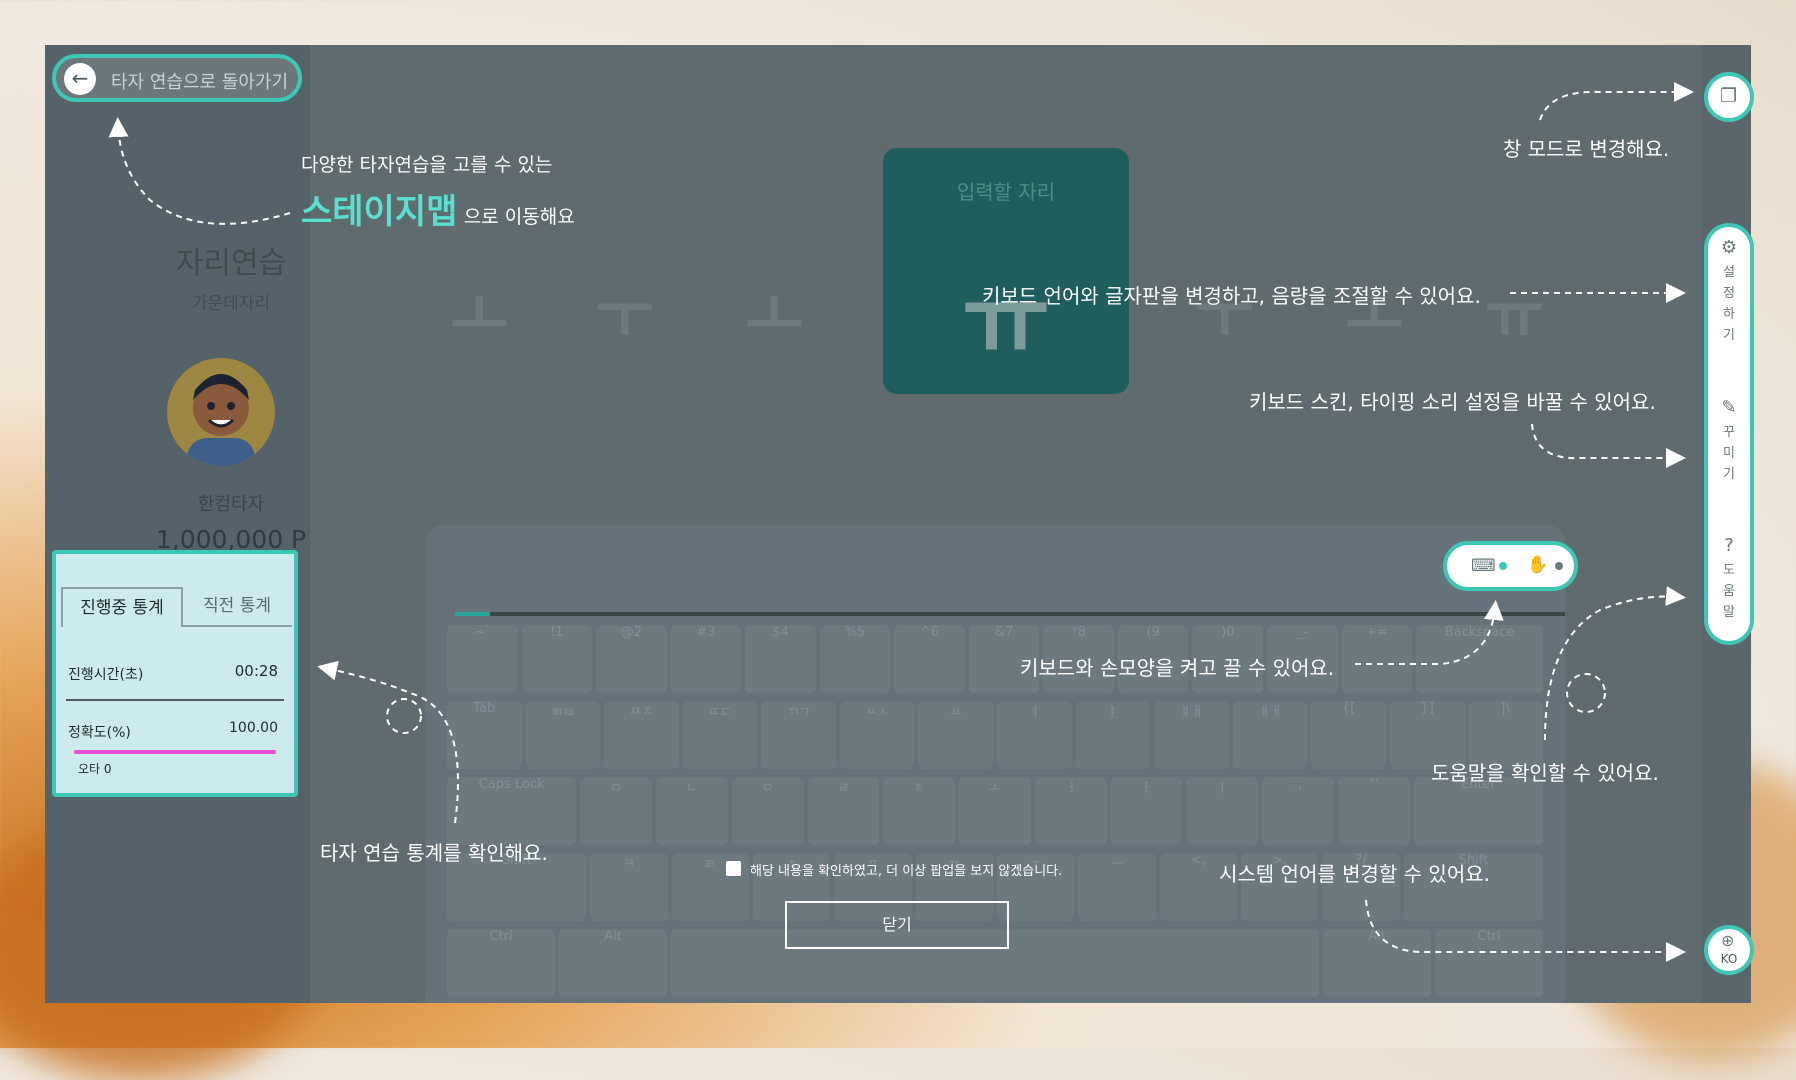  What do you see at coordinates (897, 925) in the screenshot?
I see `close-button: 닫기` at bounding box center [897, 925].